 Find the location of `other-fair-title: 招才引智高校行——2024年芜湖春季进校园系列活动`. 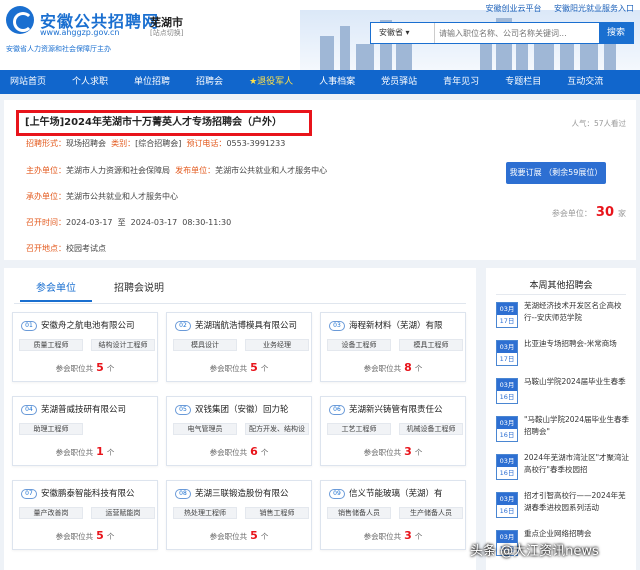

other-fair-title: 招才引智高校行——2024年芜湖春季进校园系列活动 is located at coordinates (577, 502).